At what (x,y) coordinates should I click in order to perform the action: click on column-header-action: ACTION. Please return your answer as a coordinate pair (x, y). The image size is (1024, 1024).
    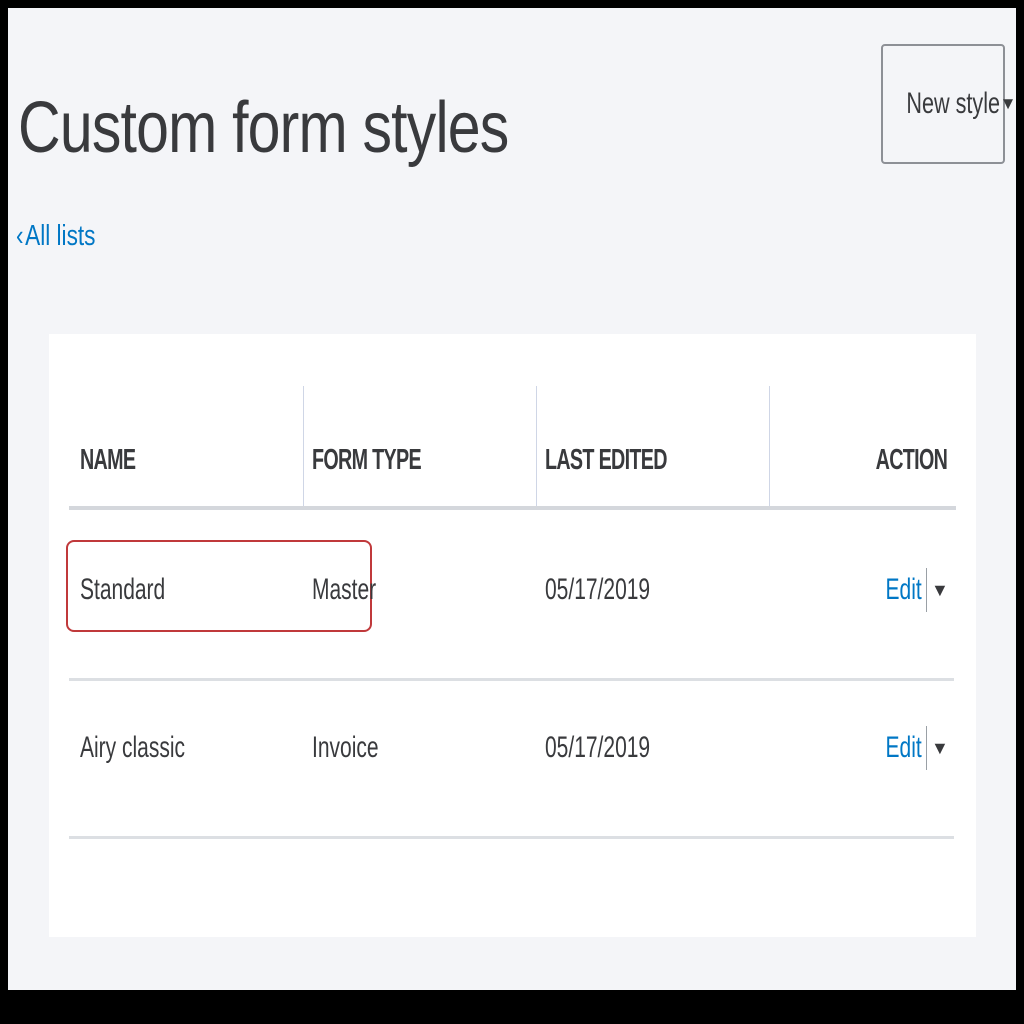
    Looking at the image, I should click on (911, 460).